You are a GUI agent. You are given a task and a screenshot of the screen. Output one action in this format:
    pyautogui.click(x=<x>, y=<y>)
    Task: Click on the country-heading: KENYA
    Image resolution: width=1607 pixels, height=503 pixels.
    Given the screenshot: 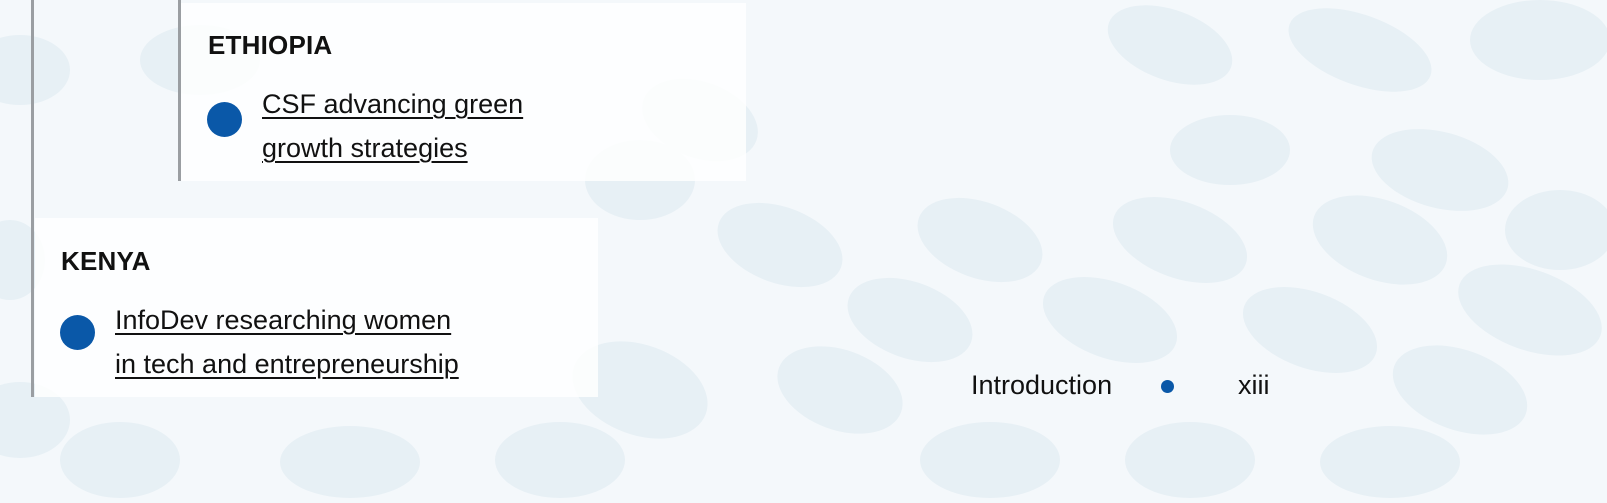 What is the action you would take?
    pyautogui.click(x=106, y=261)
    